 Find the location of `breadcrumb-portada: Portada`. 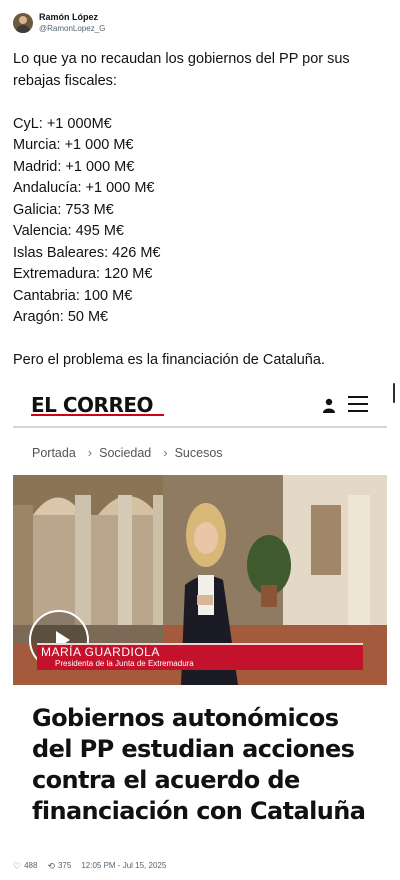

breadcrumb-portada: Portada is located at coordinates (54, 453).